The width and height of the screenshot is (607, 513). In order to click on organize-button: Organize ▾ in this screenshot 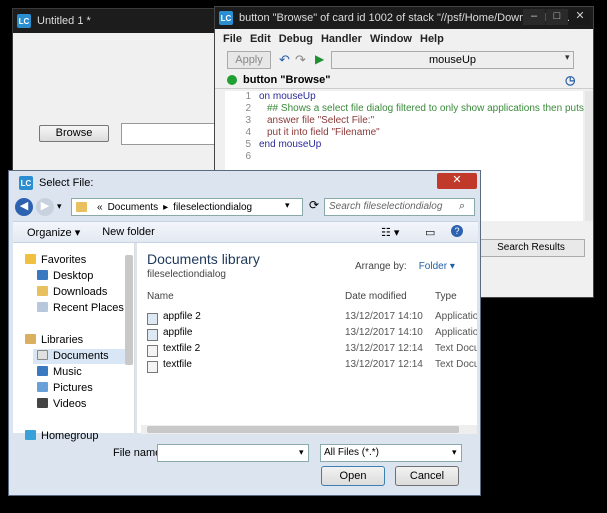, I will do `click(53, 232)`.